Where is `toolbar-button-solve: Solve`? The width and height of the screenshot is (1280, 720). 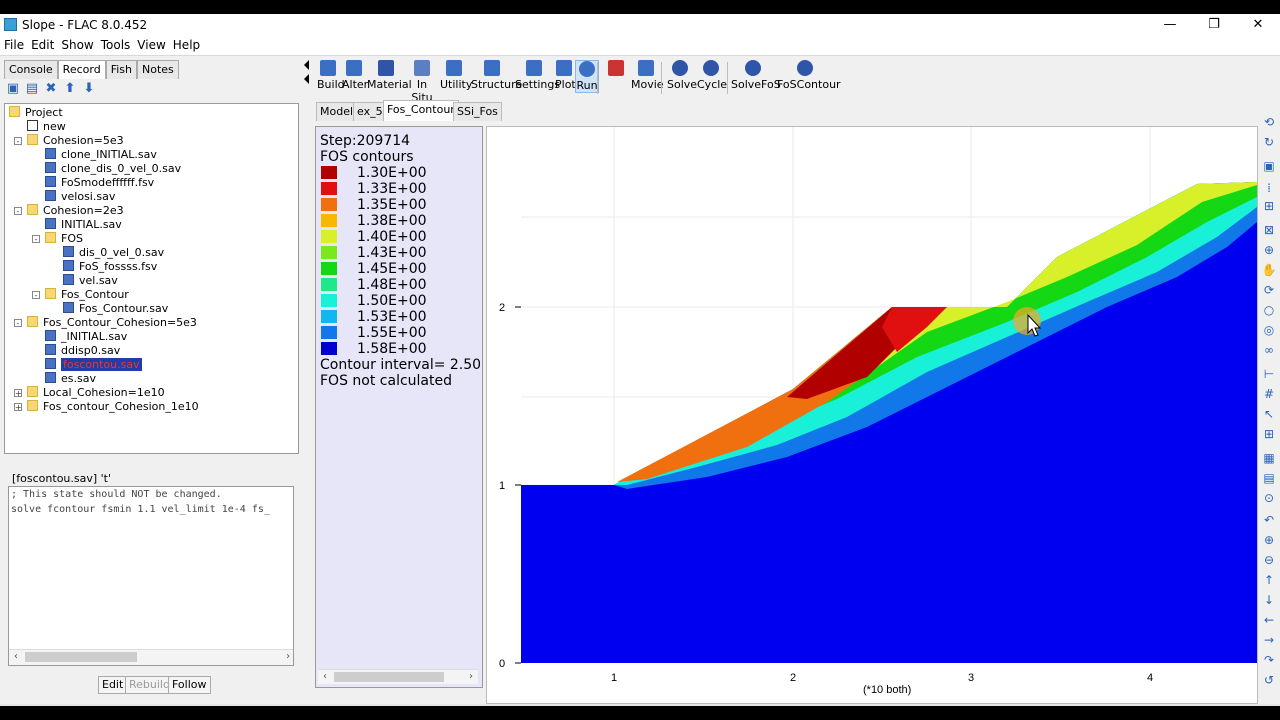 toolbar-button-solve: Solve is located at coordinates (682, 75).